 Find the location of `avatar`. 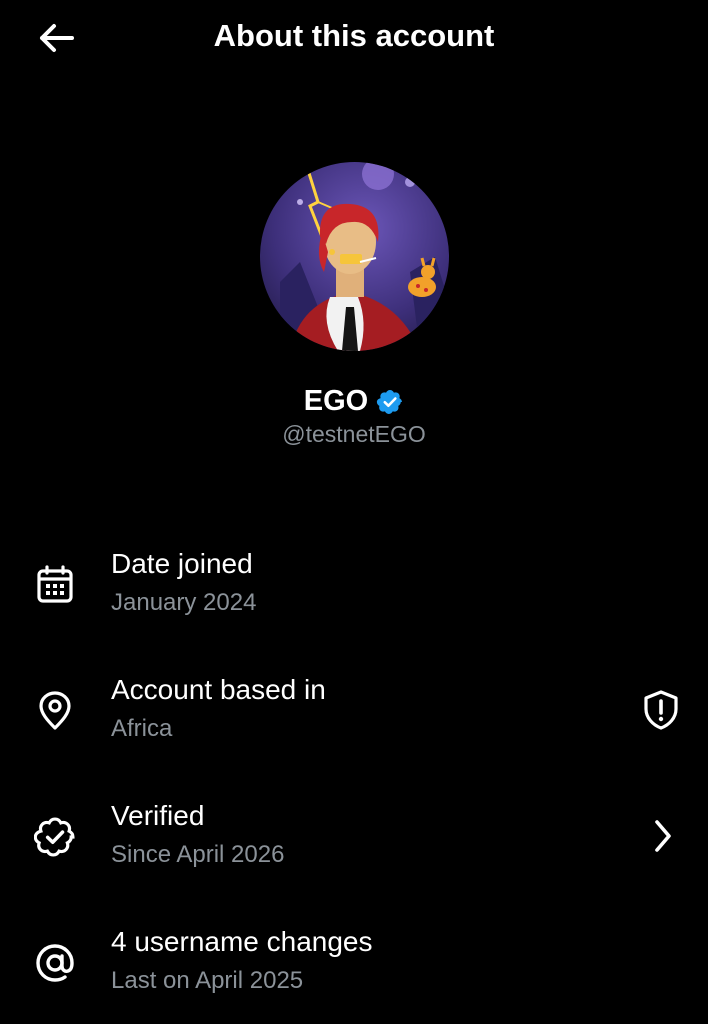

avatar is located at coordinates (354, 256).